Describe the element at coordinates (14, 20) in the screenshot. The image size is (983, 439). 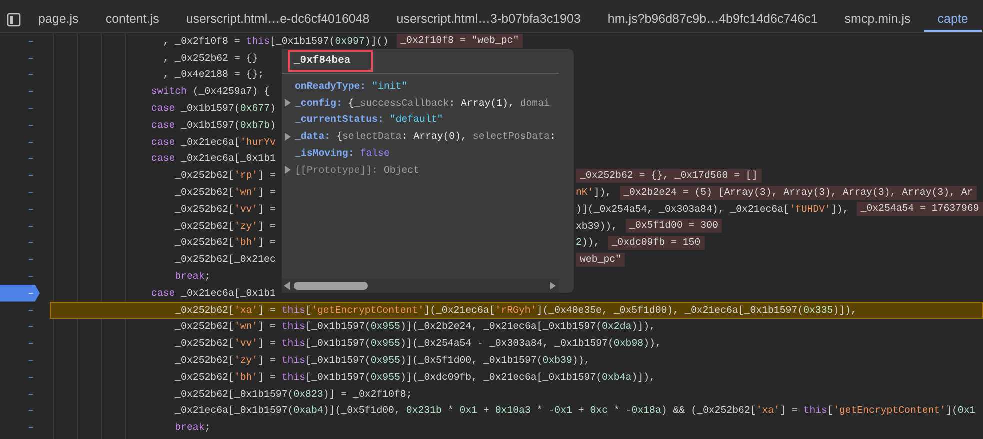
I see `sidebar-toggle-icon` at that location.